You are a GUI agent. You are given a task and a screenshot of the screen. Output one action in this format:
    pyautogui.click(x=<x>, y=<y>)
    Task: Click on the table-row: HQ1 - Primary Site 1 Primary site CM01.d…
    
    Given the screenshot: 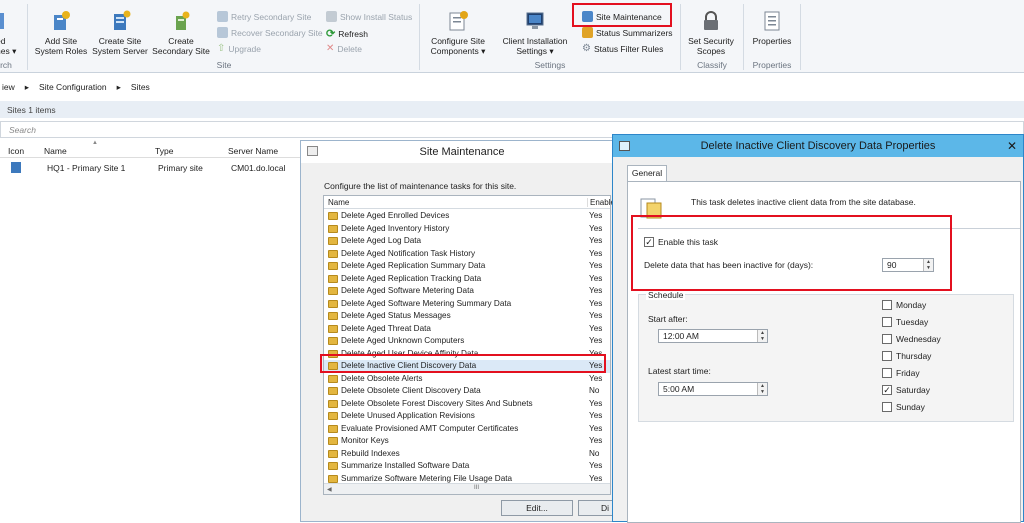 What is the action you would take?
    pyautogui.click(x=150, y=168)
    